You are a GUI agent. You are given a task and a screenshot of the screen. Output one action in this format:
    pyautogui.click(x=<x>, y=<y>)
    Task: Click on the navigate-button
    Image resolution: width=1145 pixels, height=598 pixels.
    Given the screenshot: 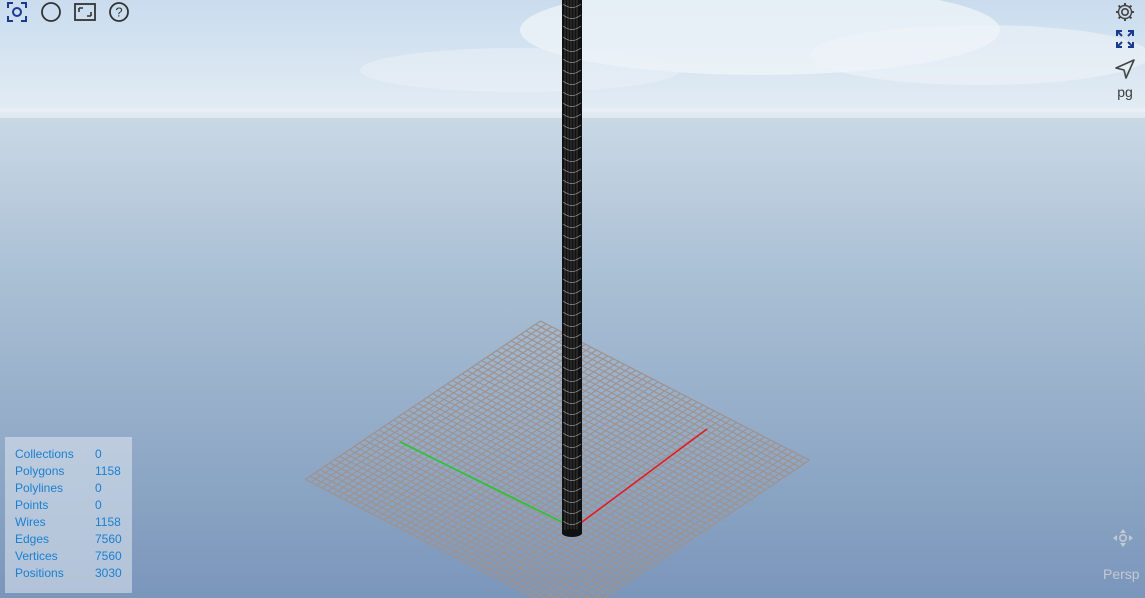 What is the action you would take?
    pyautogui.click(x=1125, y=69)
    